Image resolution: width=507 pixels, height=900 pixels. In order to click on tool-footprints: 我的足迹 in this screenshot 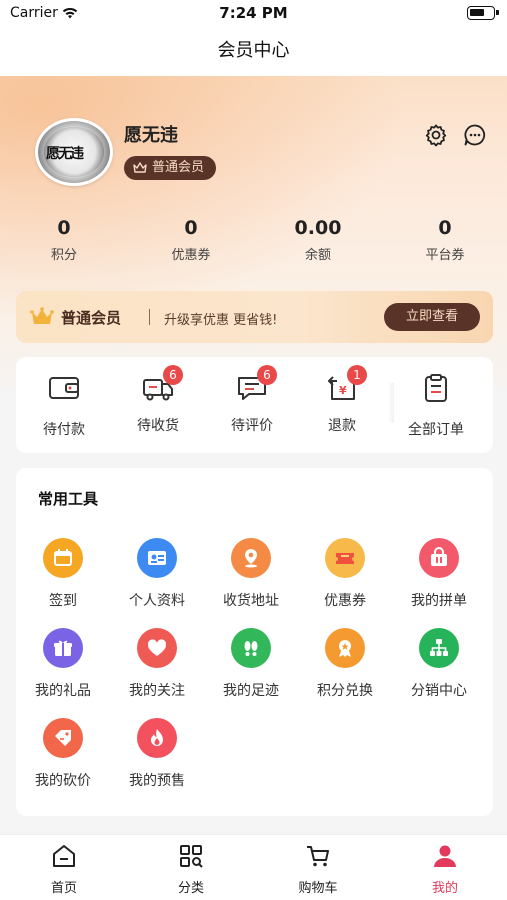, I will do `click(251, 664)`.